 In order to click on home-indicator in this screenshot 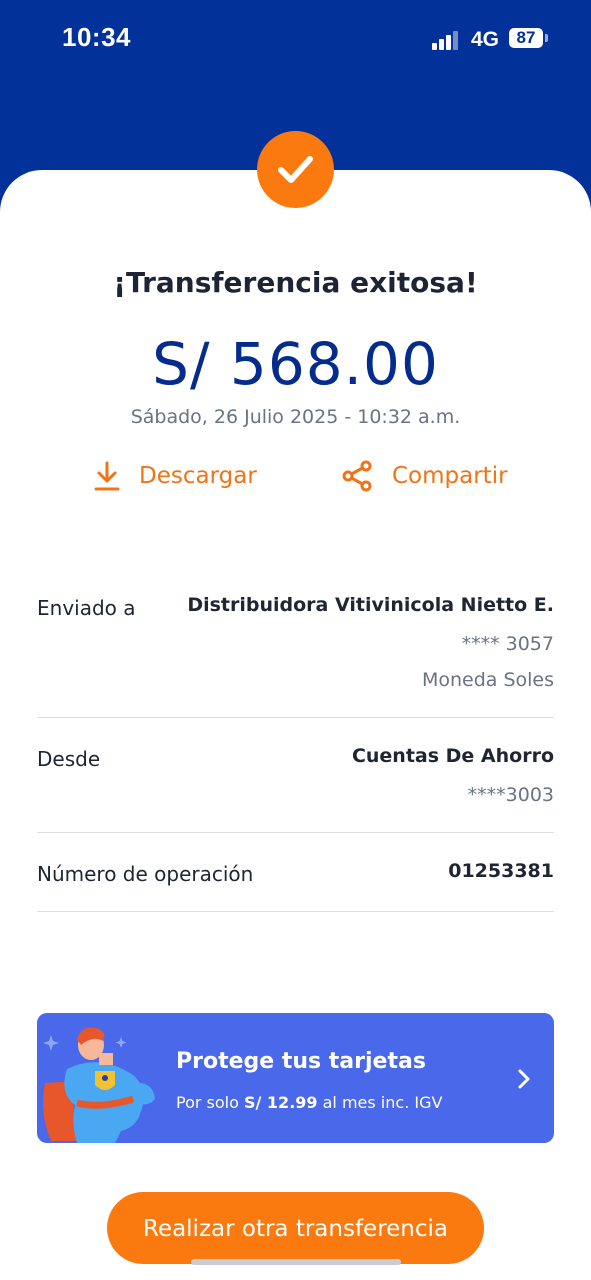, I will do `click(296, 1262)`.